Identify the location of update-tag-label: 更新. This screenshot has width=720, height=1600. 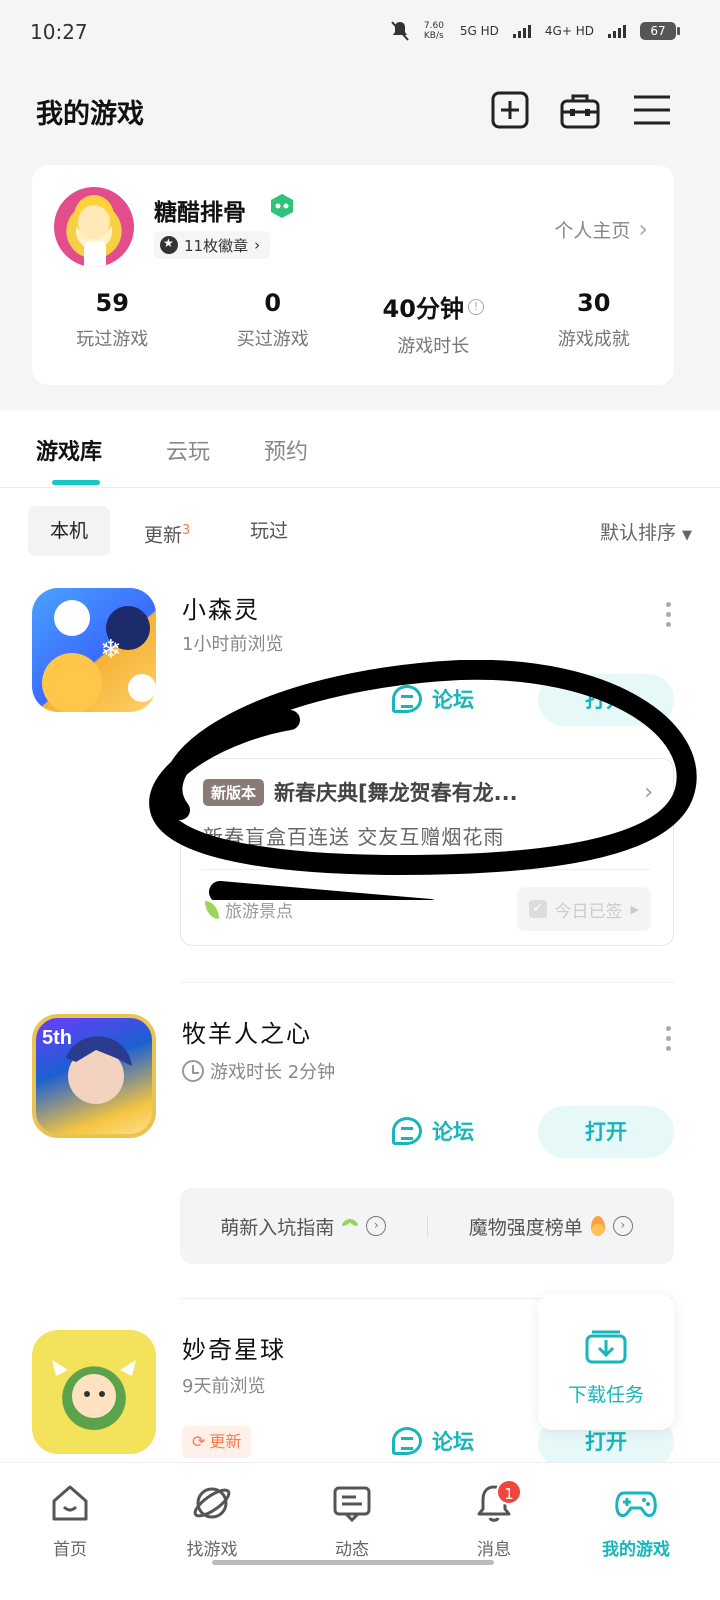
(225, 1441).